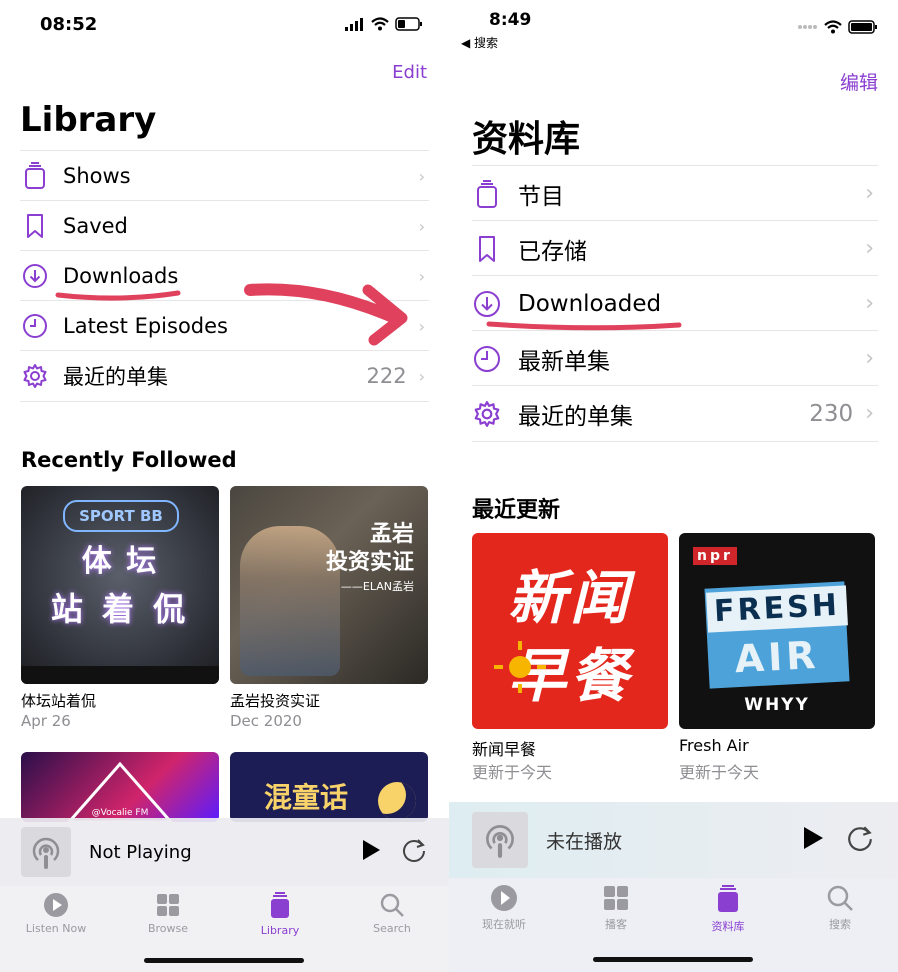  What do you see at coordinates (409, 72) in the screenshot?
I see `edit-button: Edit` at bounding box center [409, 72].